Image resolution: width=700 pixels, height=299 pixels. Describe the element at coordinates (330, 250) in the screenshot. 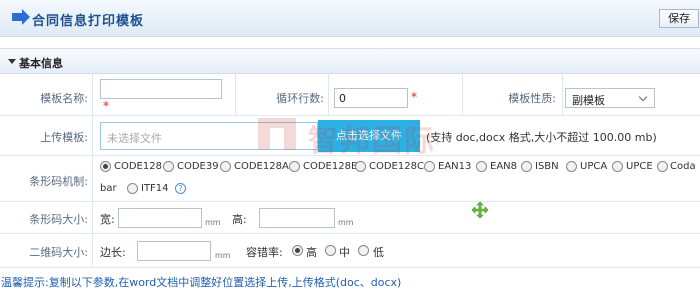

I see `radio-ecc-medium` at that location.